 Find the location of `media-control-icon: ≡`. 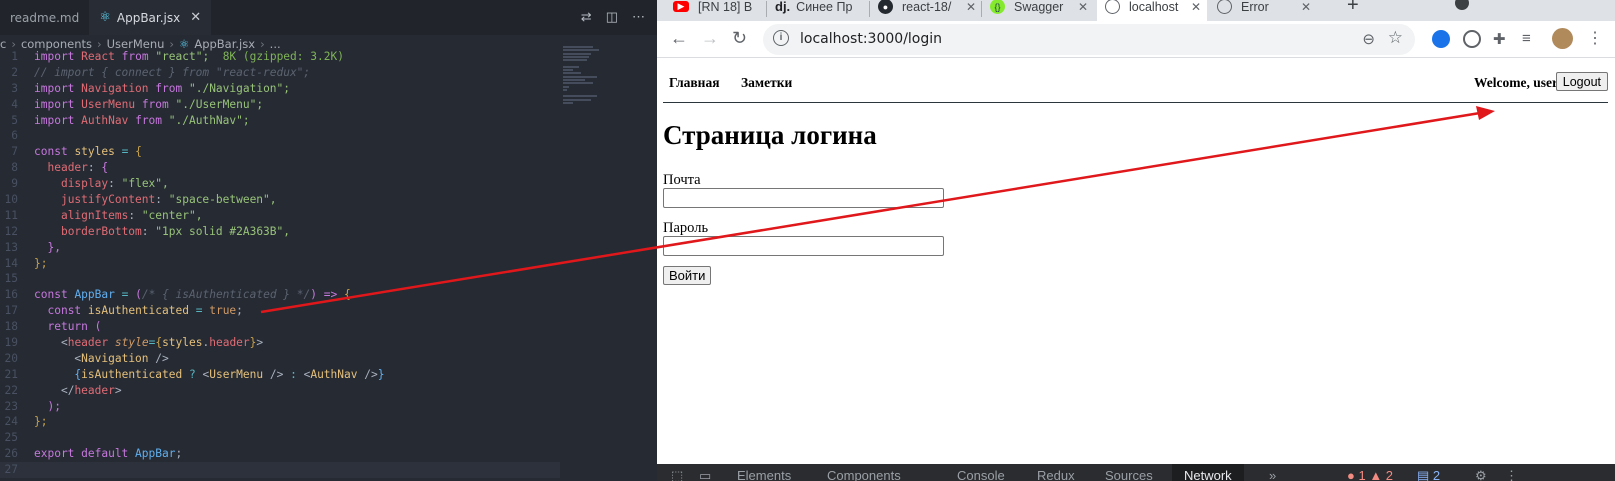

media-control-icon: ≡ is located at coordinates (1526, 38).